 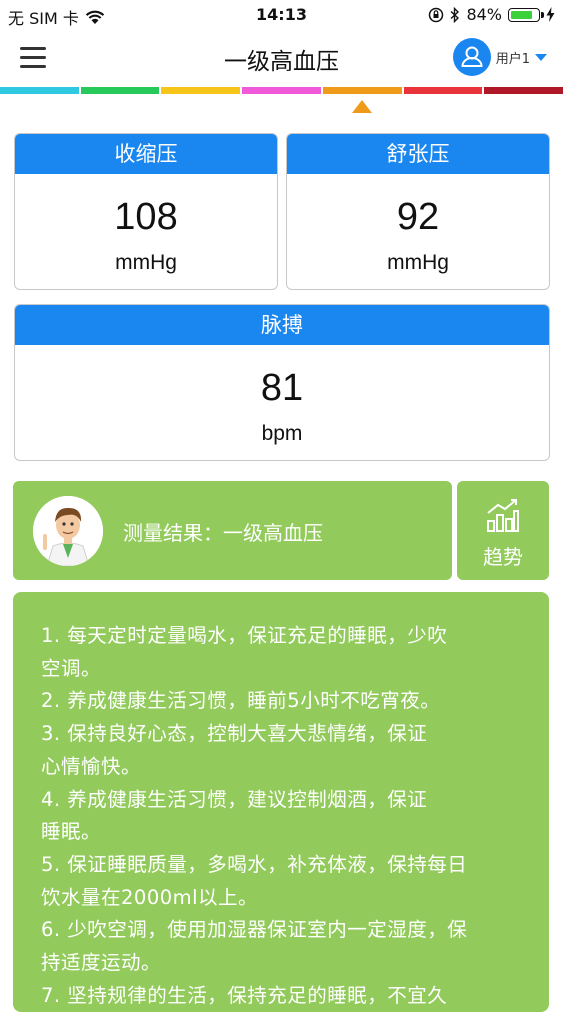 What do you see at coordinates (150, 897) in the screenshot?
I see `advice-line: 饮水量在2000ml以上。` at bounding box center [150, 897].